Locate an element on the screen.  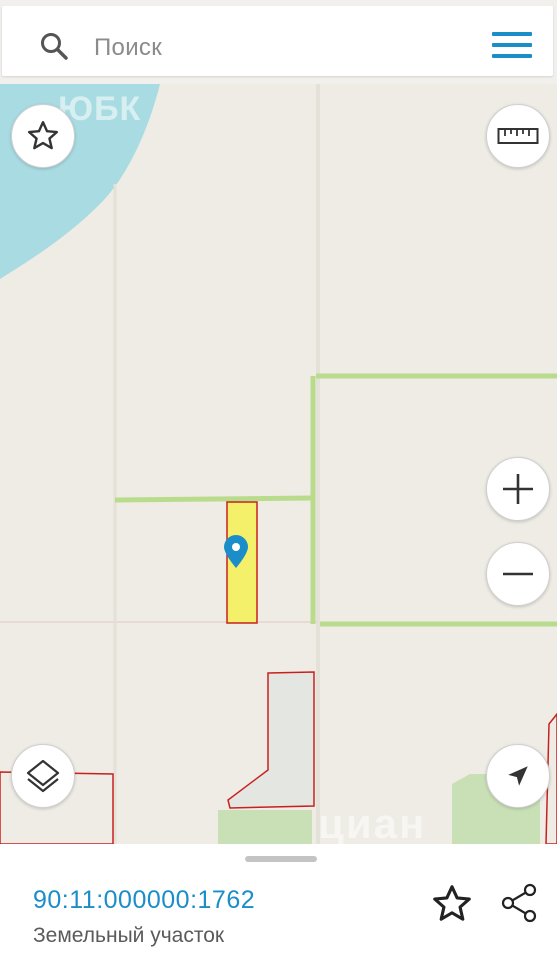
locate-button is located at coordinates (518, 776).